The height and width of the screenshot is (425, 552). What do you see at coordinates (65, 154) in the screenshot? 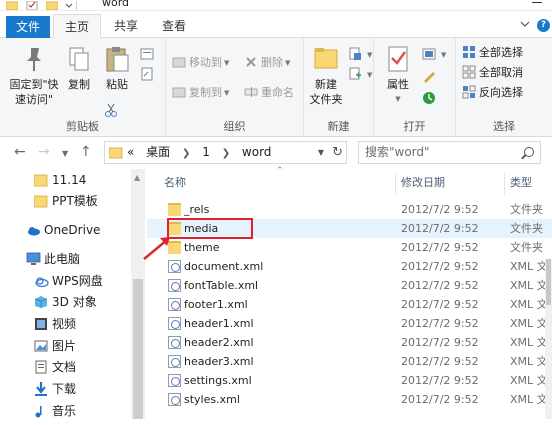
I see `recent-locations-icon: ▼` at bounding box center [65, 154].